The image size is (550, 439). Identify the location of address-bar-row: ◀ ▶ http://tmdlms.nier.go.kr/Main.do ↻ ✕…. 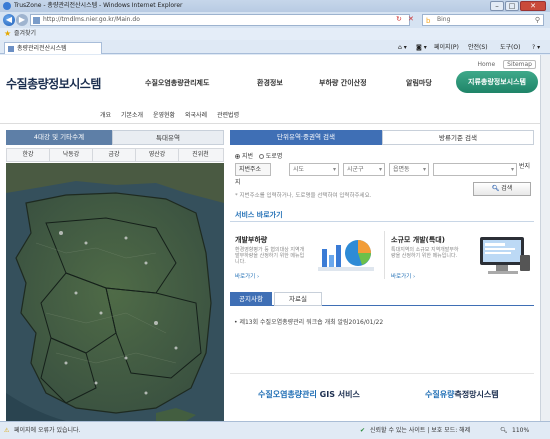
(275, 20).